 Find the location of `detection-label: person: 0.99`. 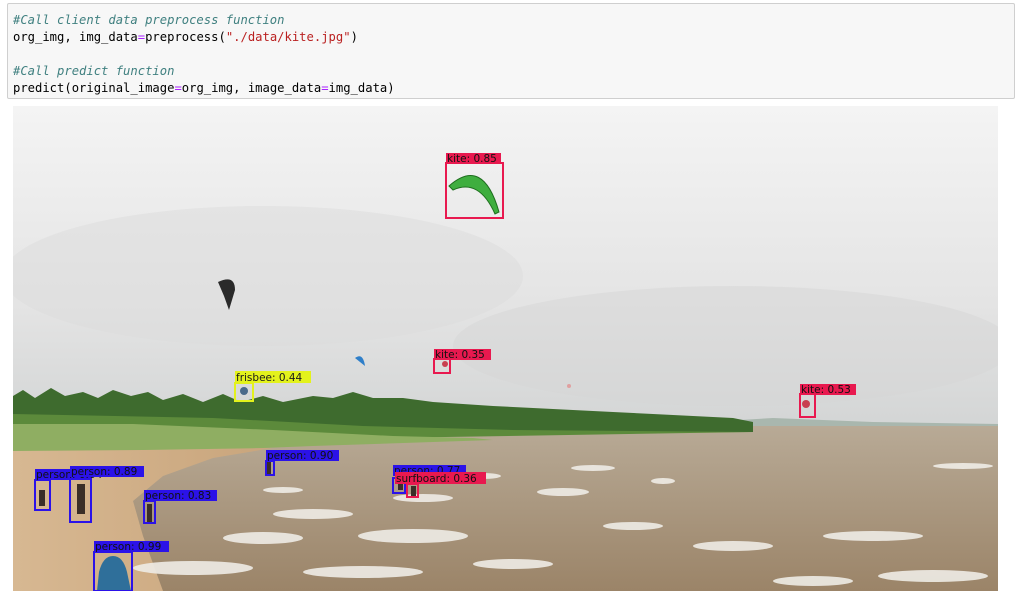

detection-label: person: 0.99 is located at coordinates (128, 547).